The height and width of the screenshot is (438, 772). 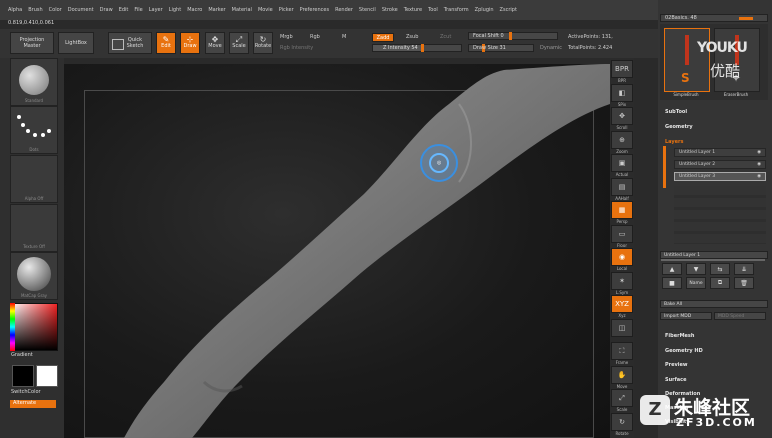 I want to click on zcut-button: Zcut, so click(x=445, y=37).